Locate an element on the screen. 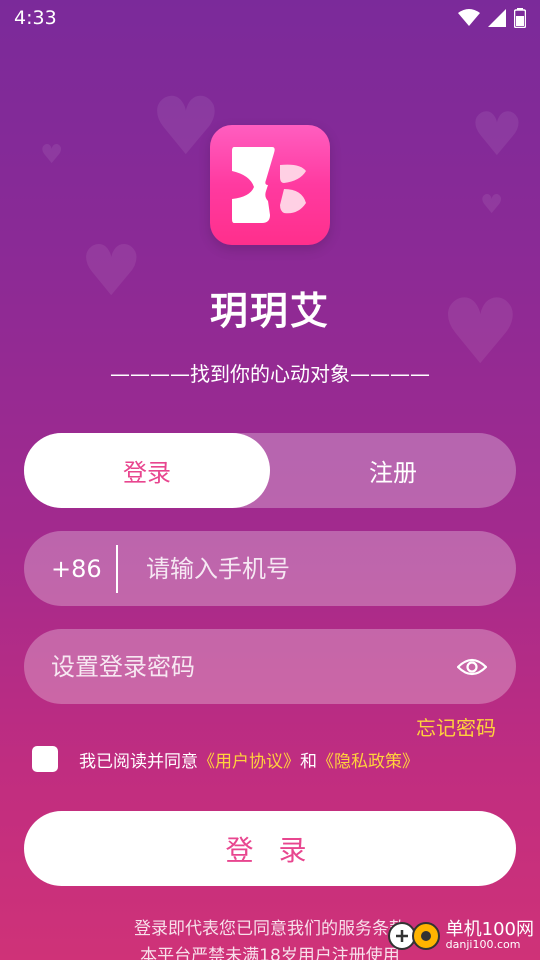 This screenshot has height=960, width=540. agreement-prefix: 我已阅读并同意 is located at coordinates (138, 761).